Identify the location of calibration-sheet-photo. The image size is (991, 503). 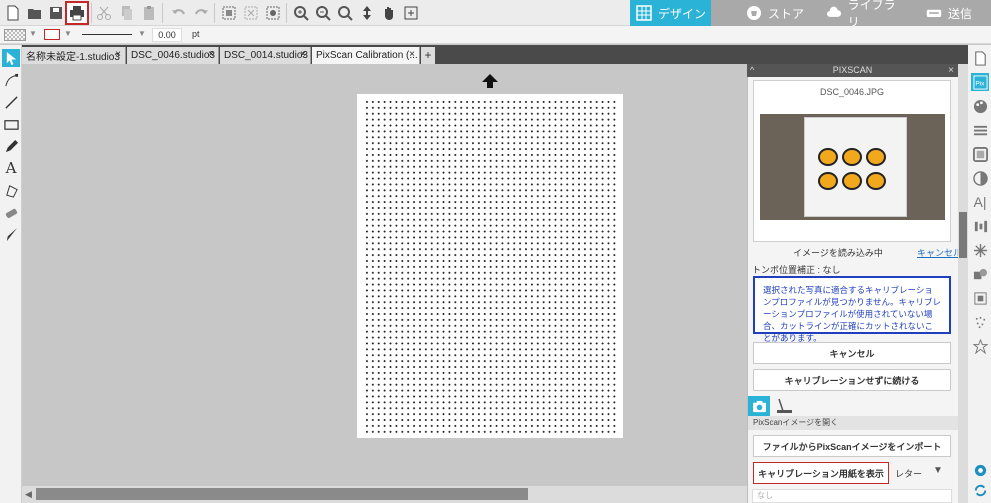
(855, 167).